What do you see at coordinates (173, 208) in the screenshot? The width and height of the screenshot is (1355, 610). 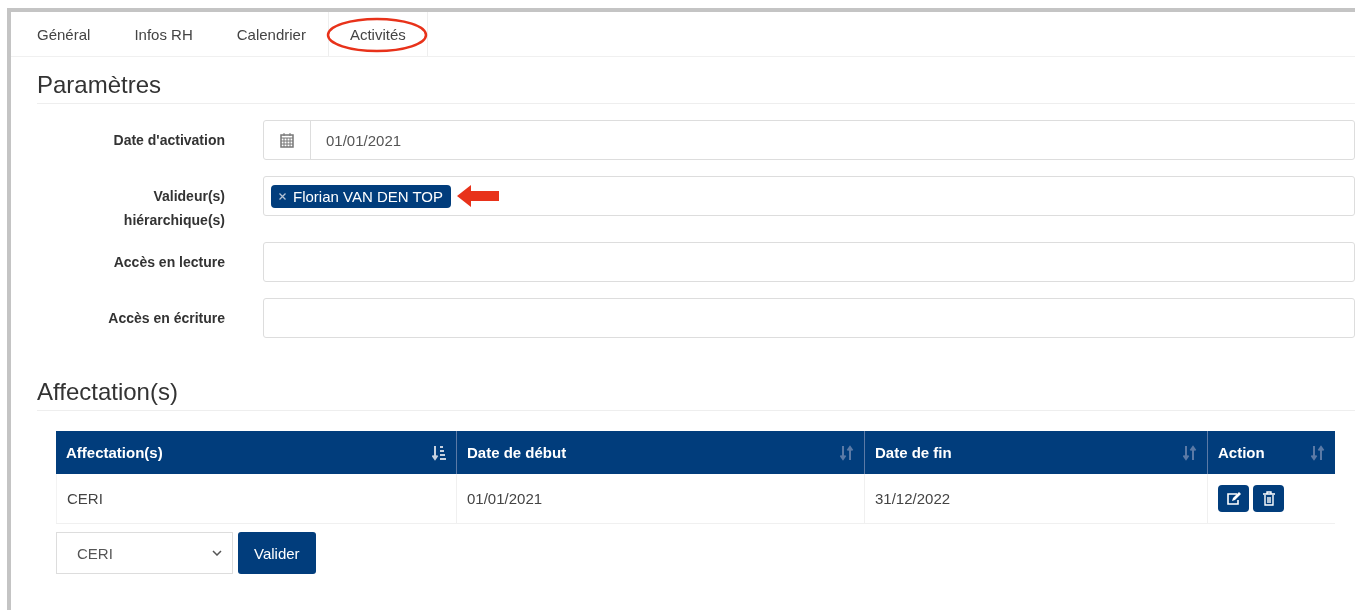 I see `field-label: Valideur(s) hiérarchique(s)` at bounding box center [173, 208].